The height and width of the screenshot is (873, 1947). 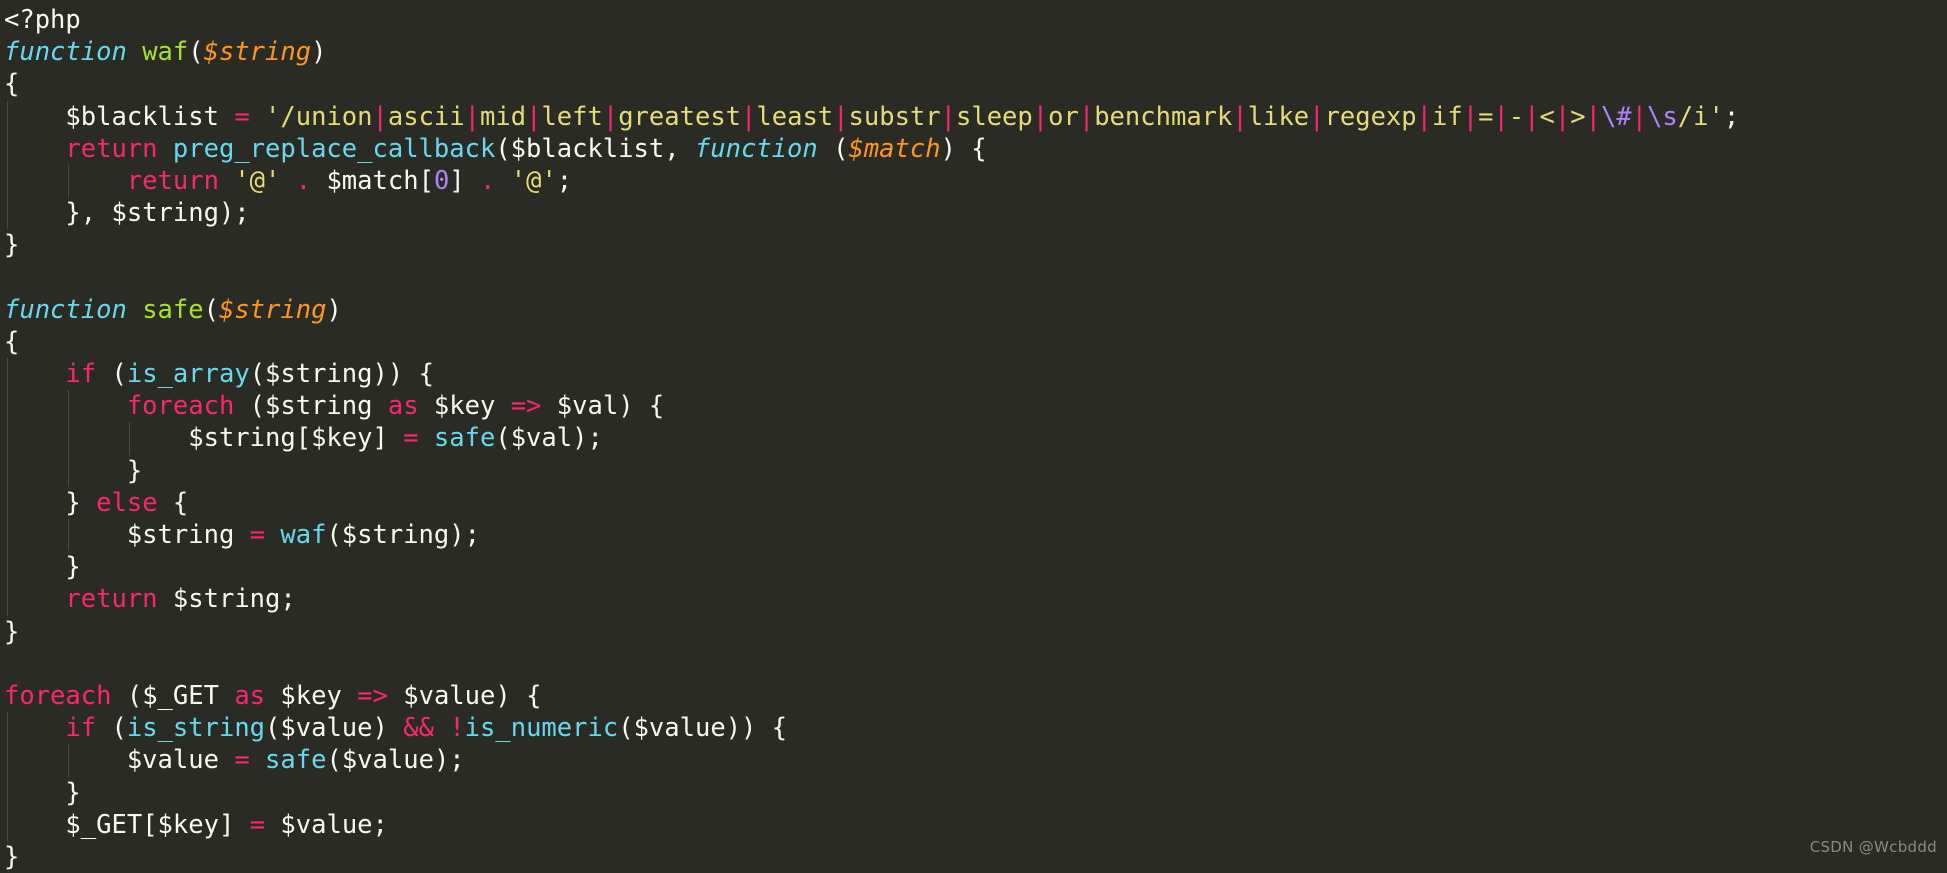 I want to click on token-number-zero: 0, so click(x=441, y=180).